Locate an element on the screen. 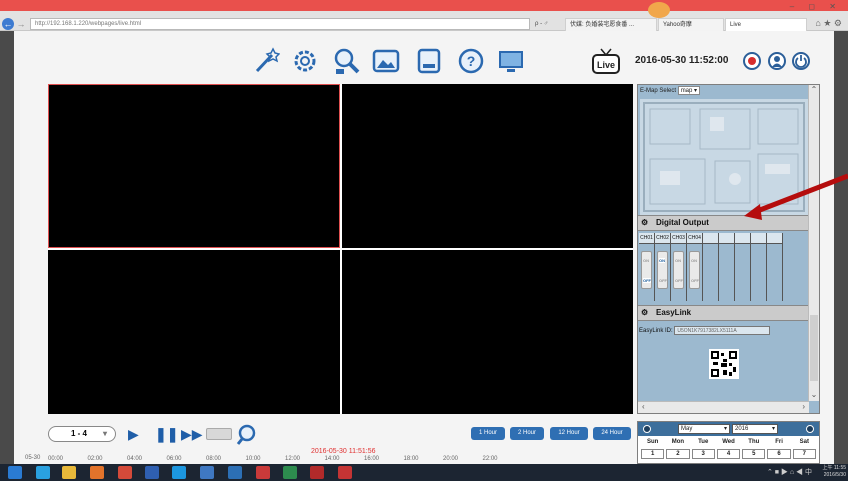 The width and height of the screenshot is (848, 481). skype-icon is located at coordinates (179, 472).